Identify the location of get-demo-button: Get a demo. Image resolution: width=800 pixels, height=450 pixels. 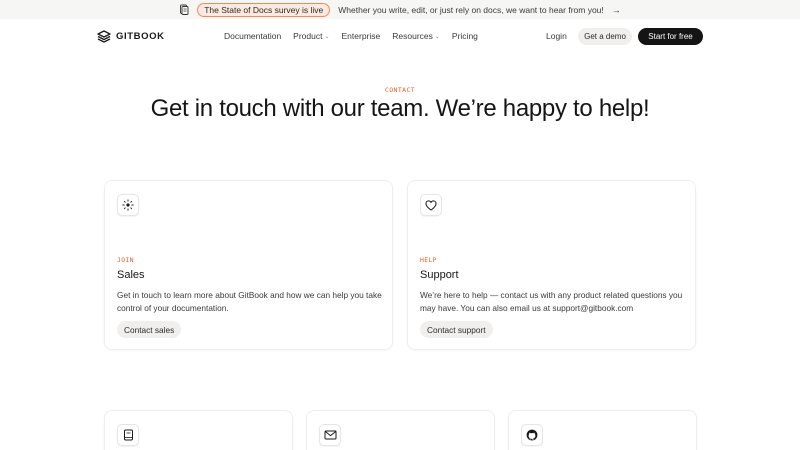
(605, 36).